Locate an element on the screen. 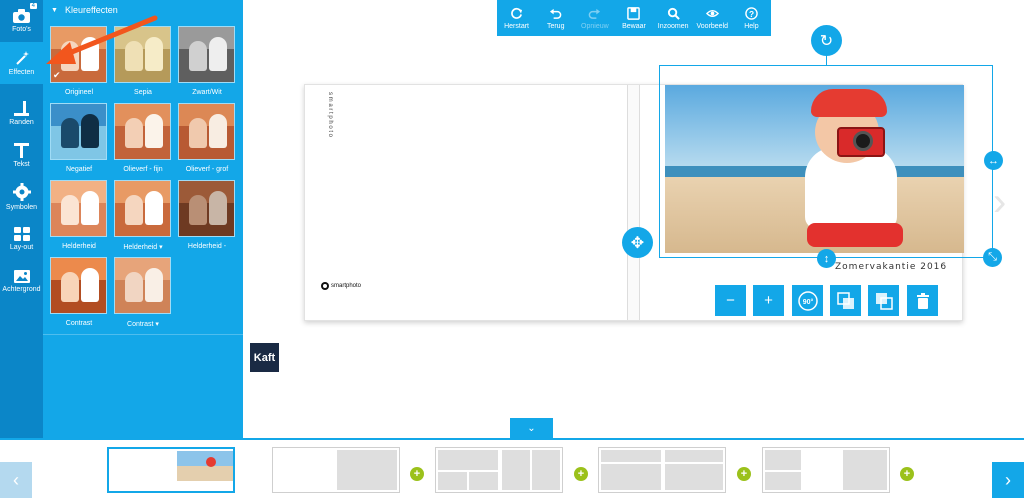 The image size is (1024, 498). next-page-chevron-icon: › is located at coordinates (1005, 204).